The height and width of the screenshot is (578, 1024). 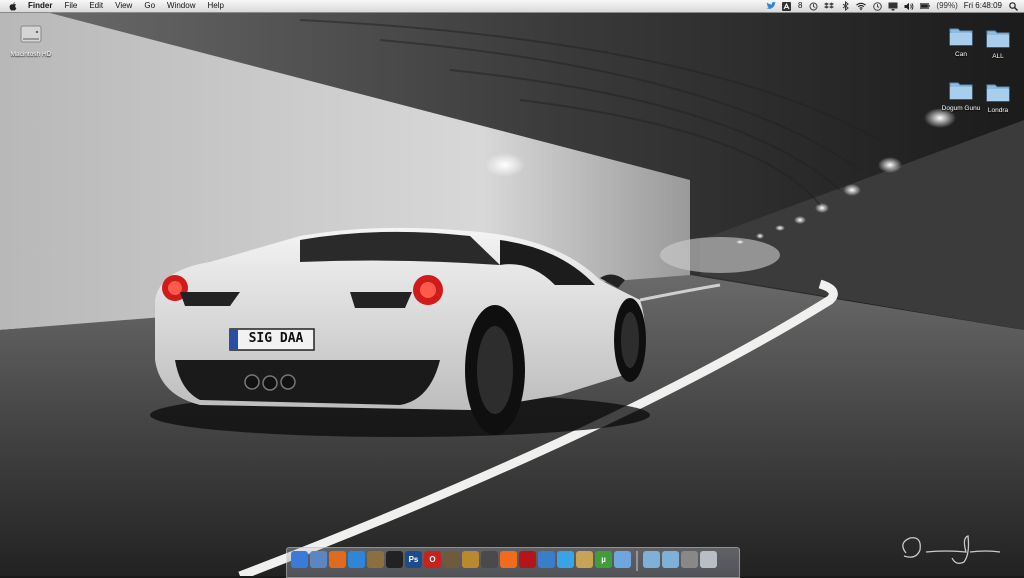 I want to click on desktop-icon-londra: Londra, so click(x=998, y=98).